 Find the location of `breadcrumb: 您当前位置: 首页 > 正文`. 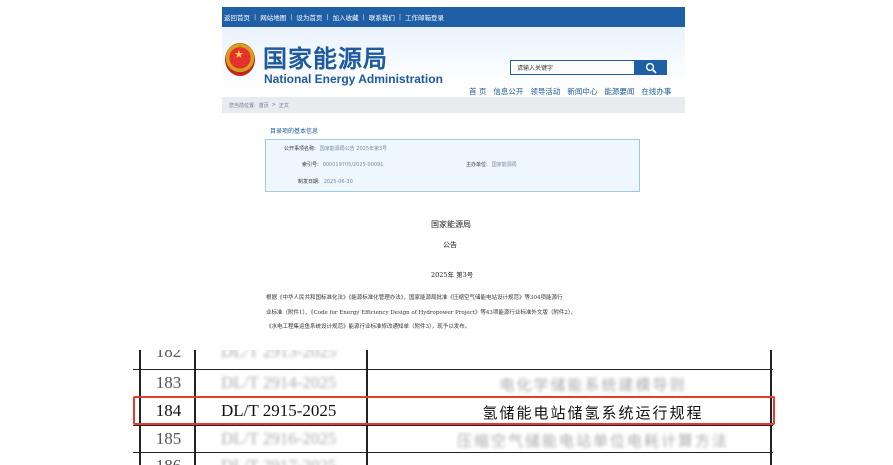

breadcrumb: 您当前位置: 首页 > 正文 is located at coordinates (453, 105).